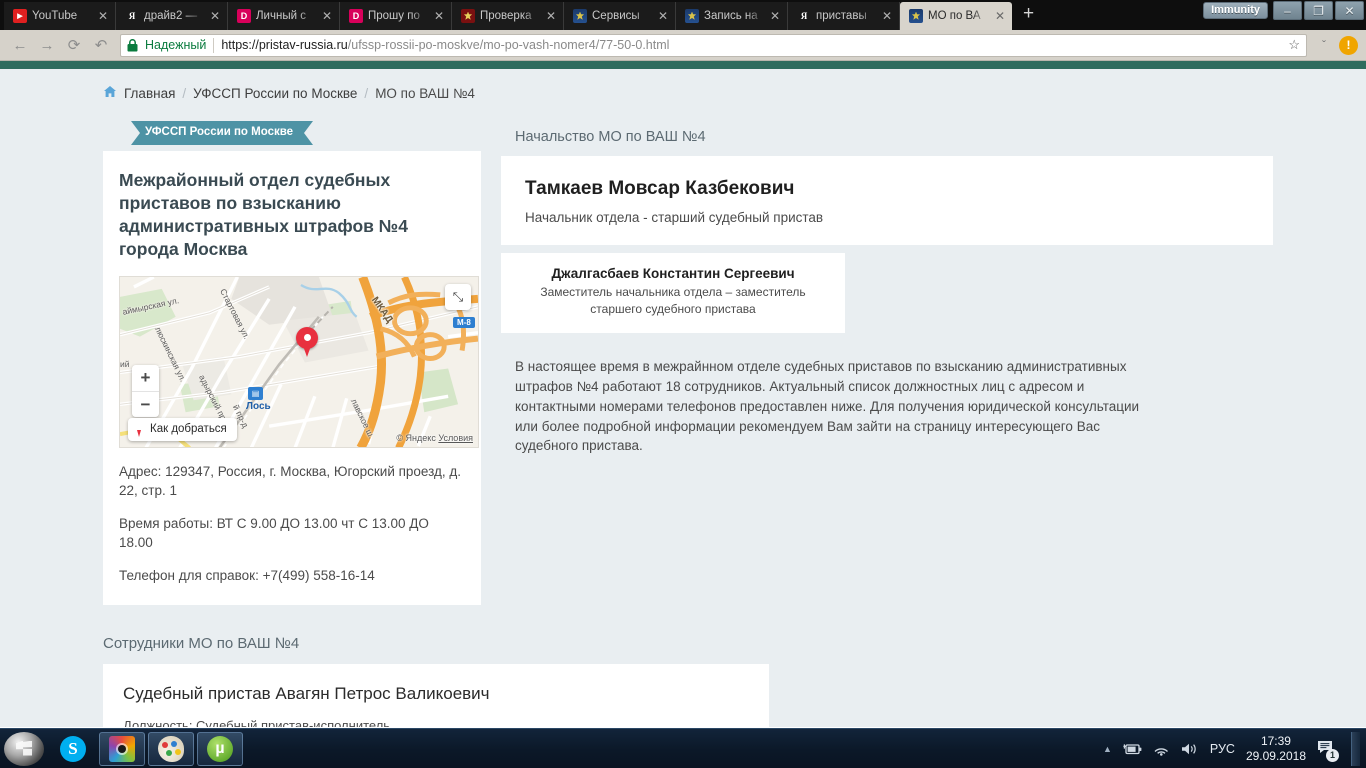 The image size is (1366, 768). What do you see at coordinates (145, 403) in the screenshot?
I see `map-zoom-out-button: −` at bounding box center [145, 403].